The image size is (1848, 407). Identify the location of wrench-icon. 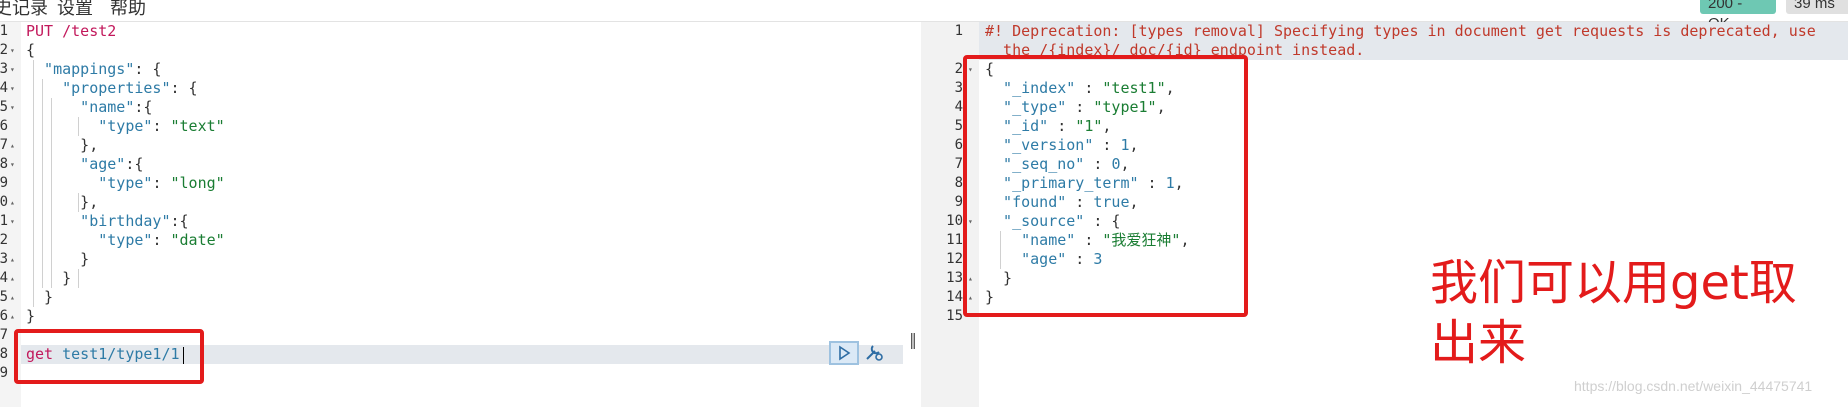
(874, 352).